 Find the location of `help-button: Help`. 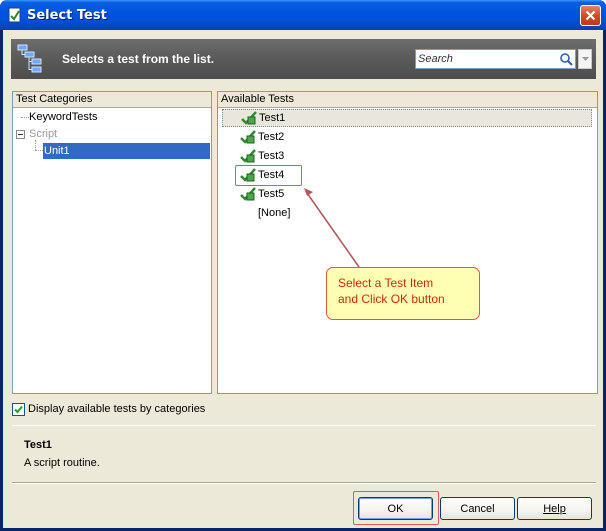

help-button: Help is located at coordinates (554, 508).